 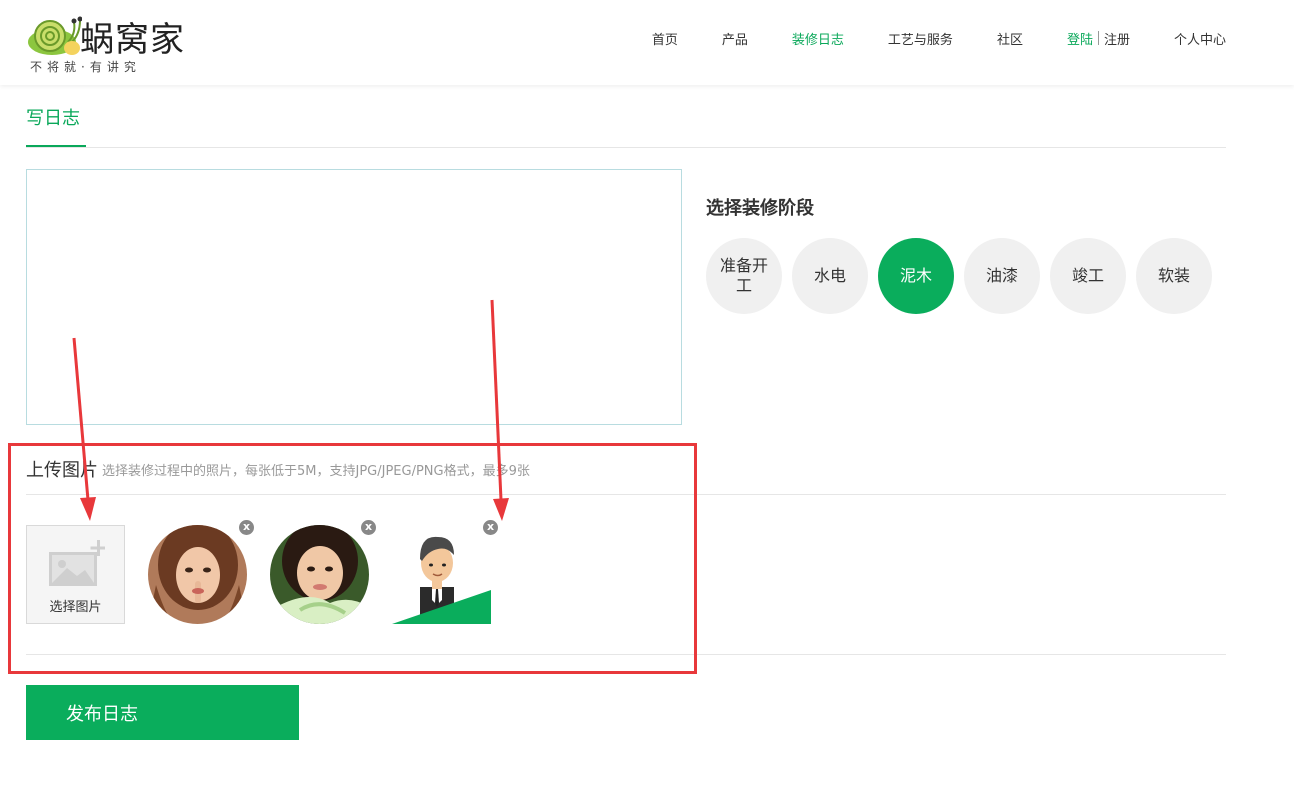 I want to click on add-image-icon, so click(x=77, y=563).